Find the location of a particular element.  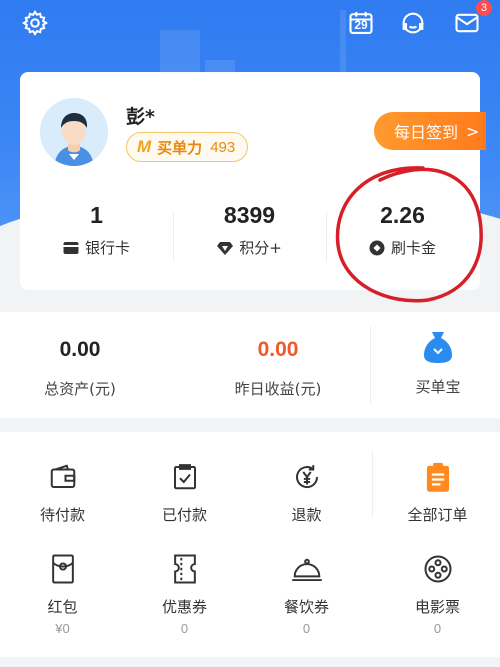

chevron-right-icon: > is located at coordinates (473, 131).